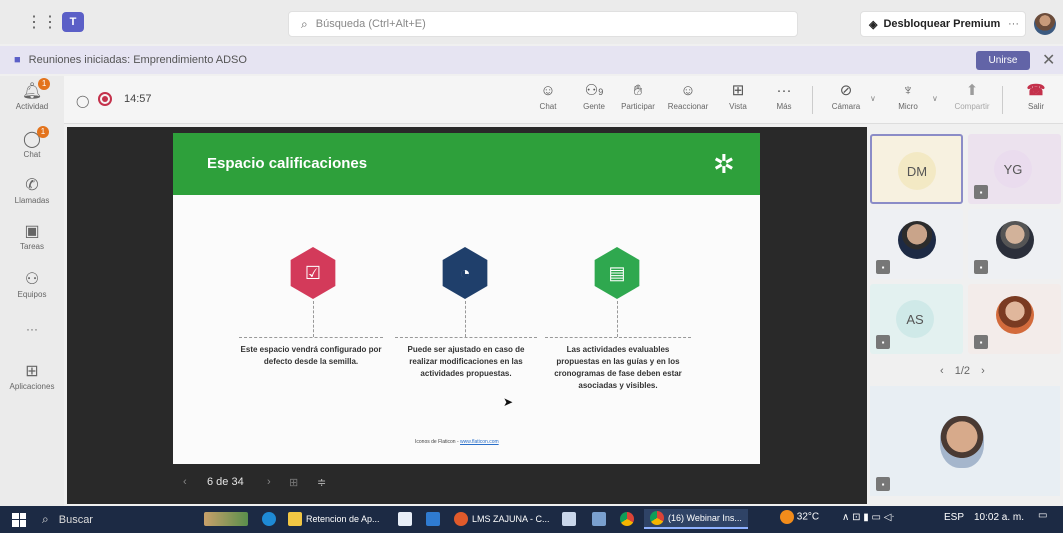 This screenshot has height=533, width=1063. Describe the element at coordinates (548, 106) in the screenshot. I see `chat-label: Chat` at that location.